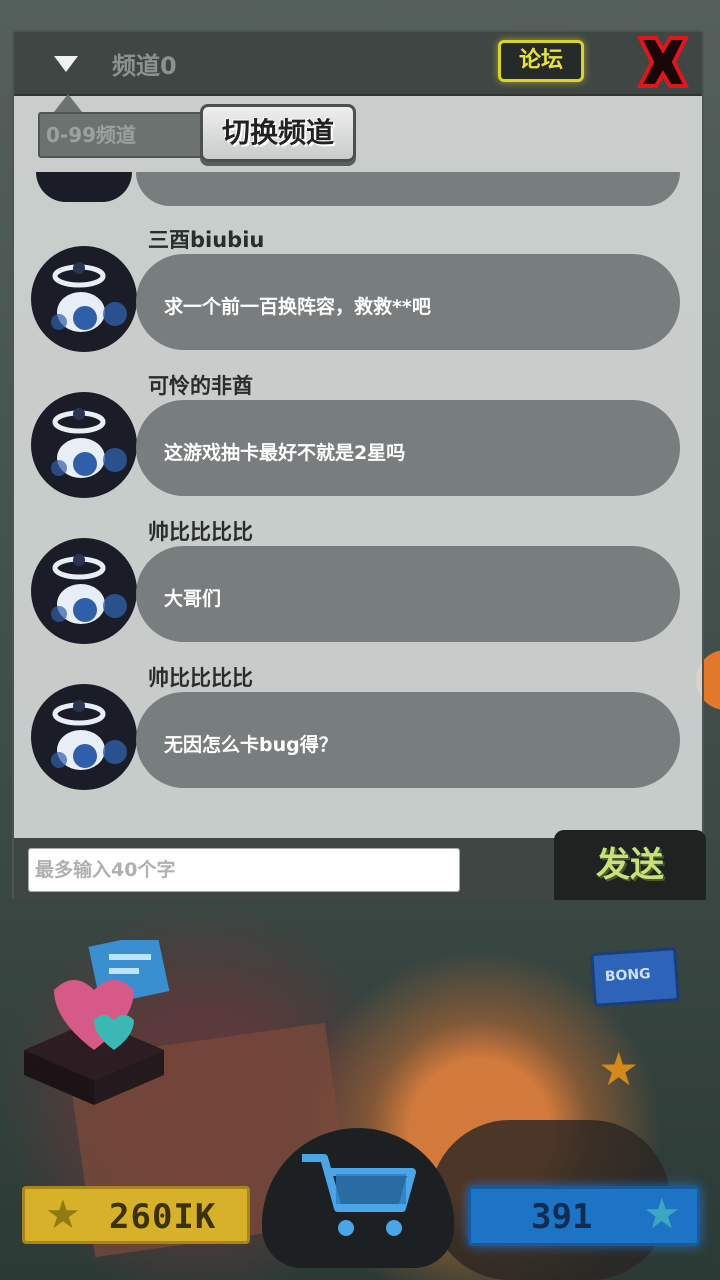 The height and width of the screenshot is (1280, 720). I want to click on message-text: 无因怎么卡bug得？, so click(251, 745).